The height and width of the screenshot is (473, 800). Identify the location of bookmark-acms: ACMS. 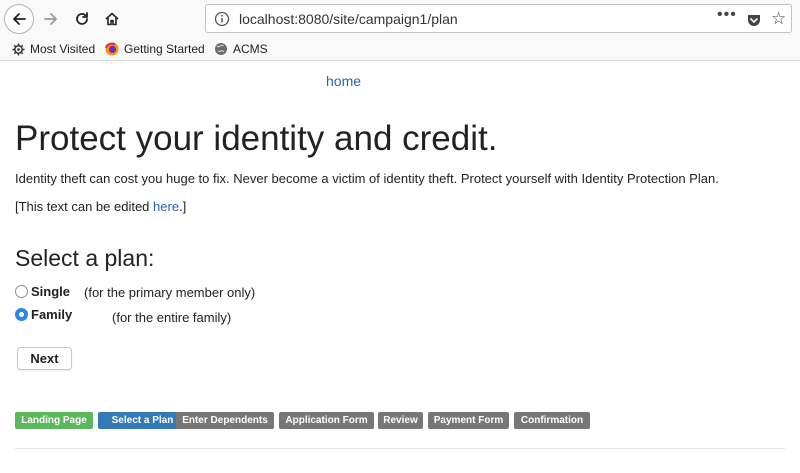
(241, 49).